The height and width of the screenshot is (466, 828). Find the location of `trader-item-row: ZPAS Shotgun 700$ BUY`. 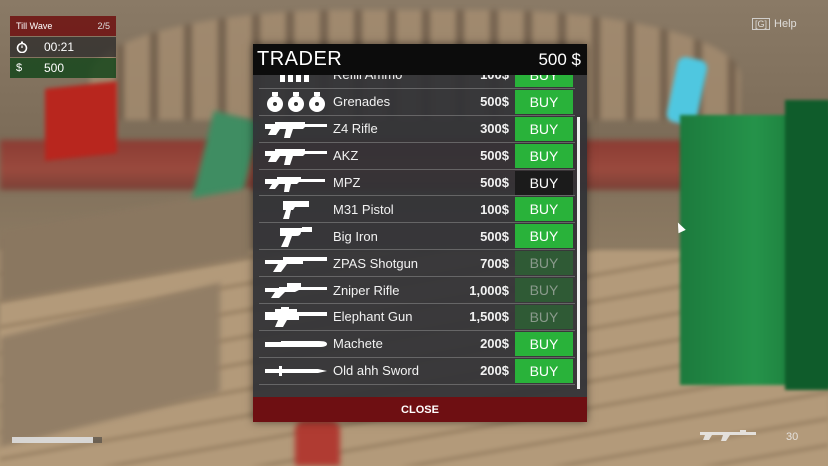

trader-item-row: ZPAS Shotgun 700$ BUY is located at coordinates (417, 264).